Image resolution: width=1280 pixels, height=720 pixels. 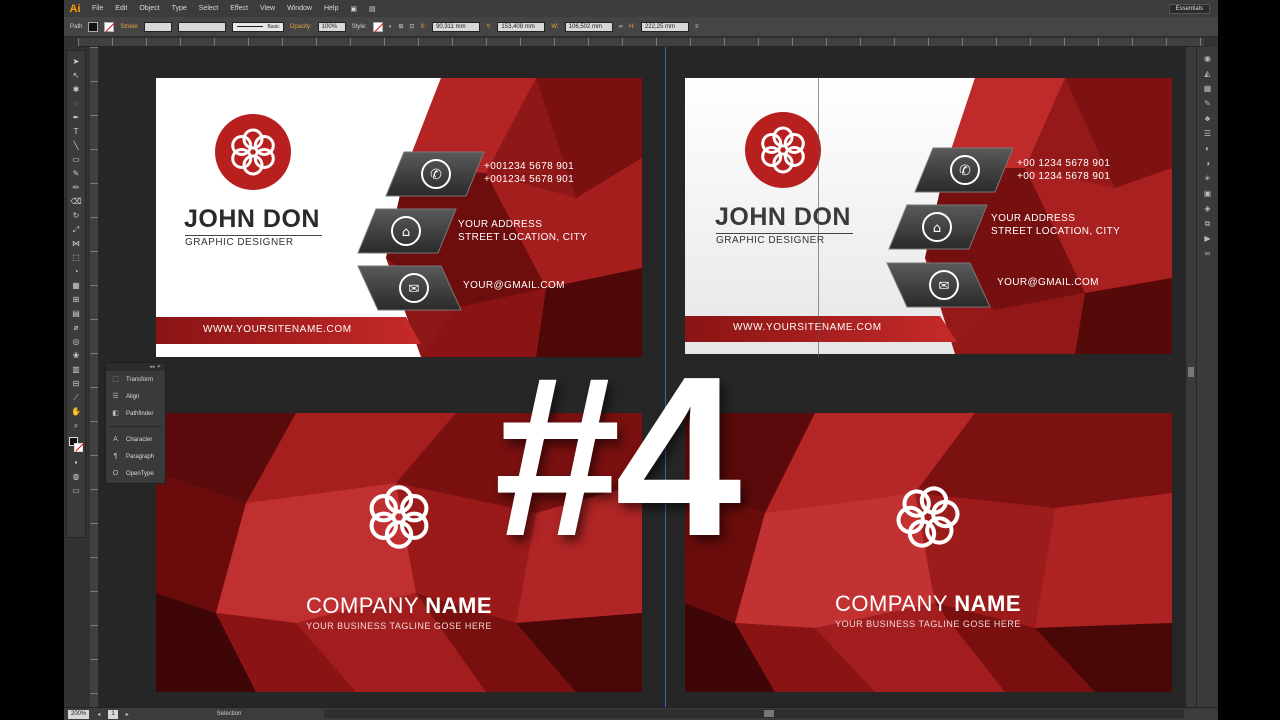 What do you see at coordinates (76, 201) in the screenshot?
I see `eraser-tool-icon: ⌫` at bounding box center [76, 201].